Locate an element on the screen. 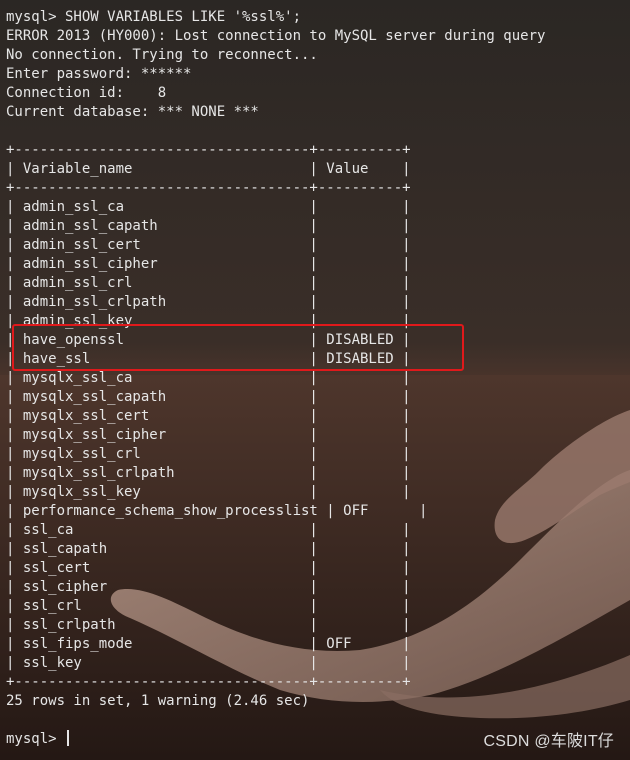  text-cursor is located at coordinates (68, 738).